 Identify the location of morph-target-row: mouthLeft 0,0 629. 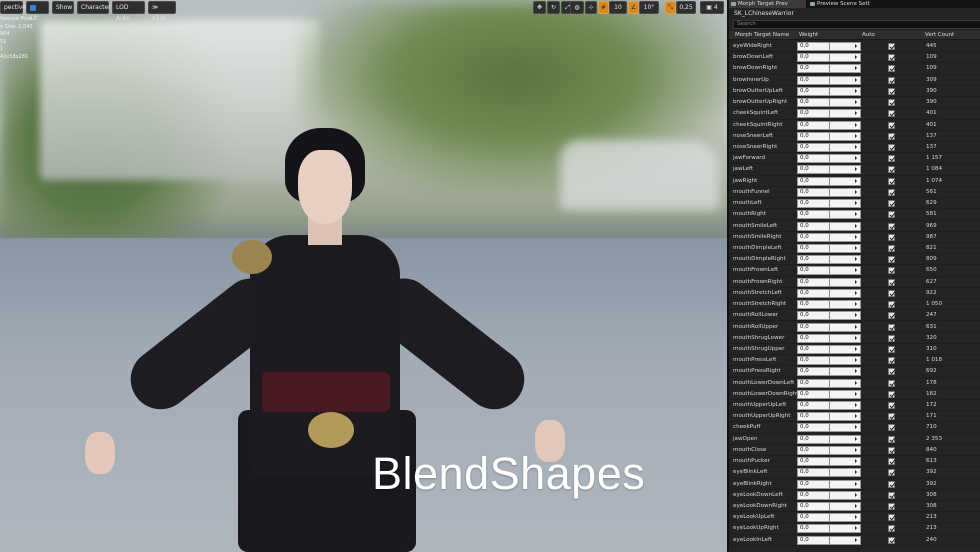
(854, 204).